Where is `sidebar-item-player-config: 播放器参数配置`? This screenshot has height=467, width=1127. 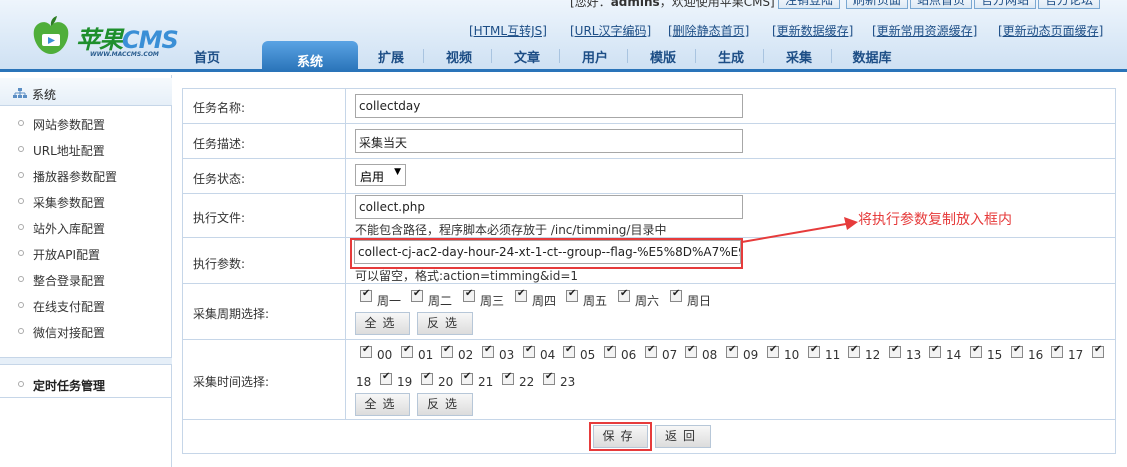 sidebar-item-player-config: 播放器参数配置 is located at coordinates (86, 175).